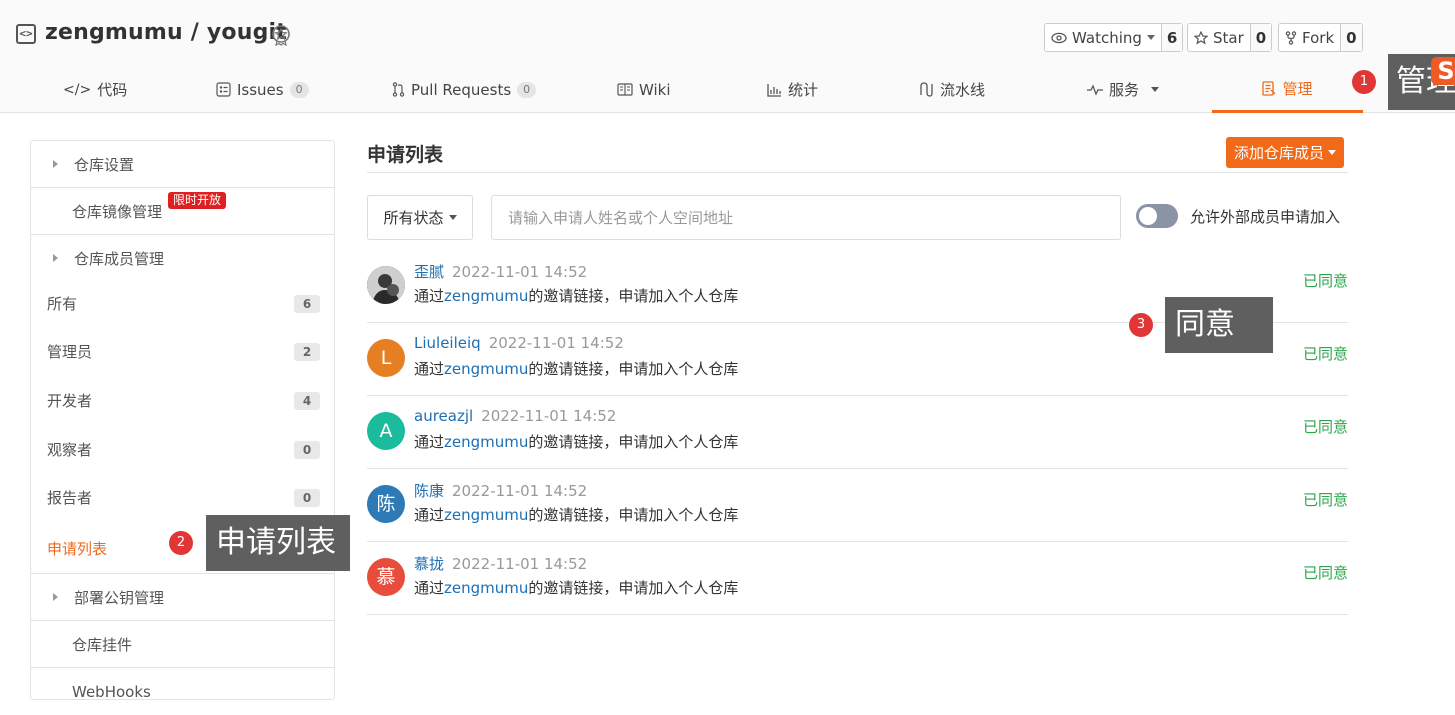 Image resolution: width=1455 pixels, height=715 pixels. What do you see at coordinates (182, 303) in the screenshot?
I see `sidebar-item-all: 所有 6` at bounding box center [182, 303].